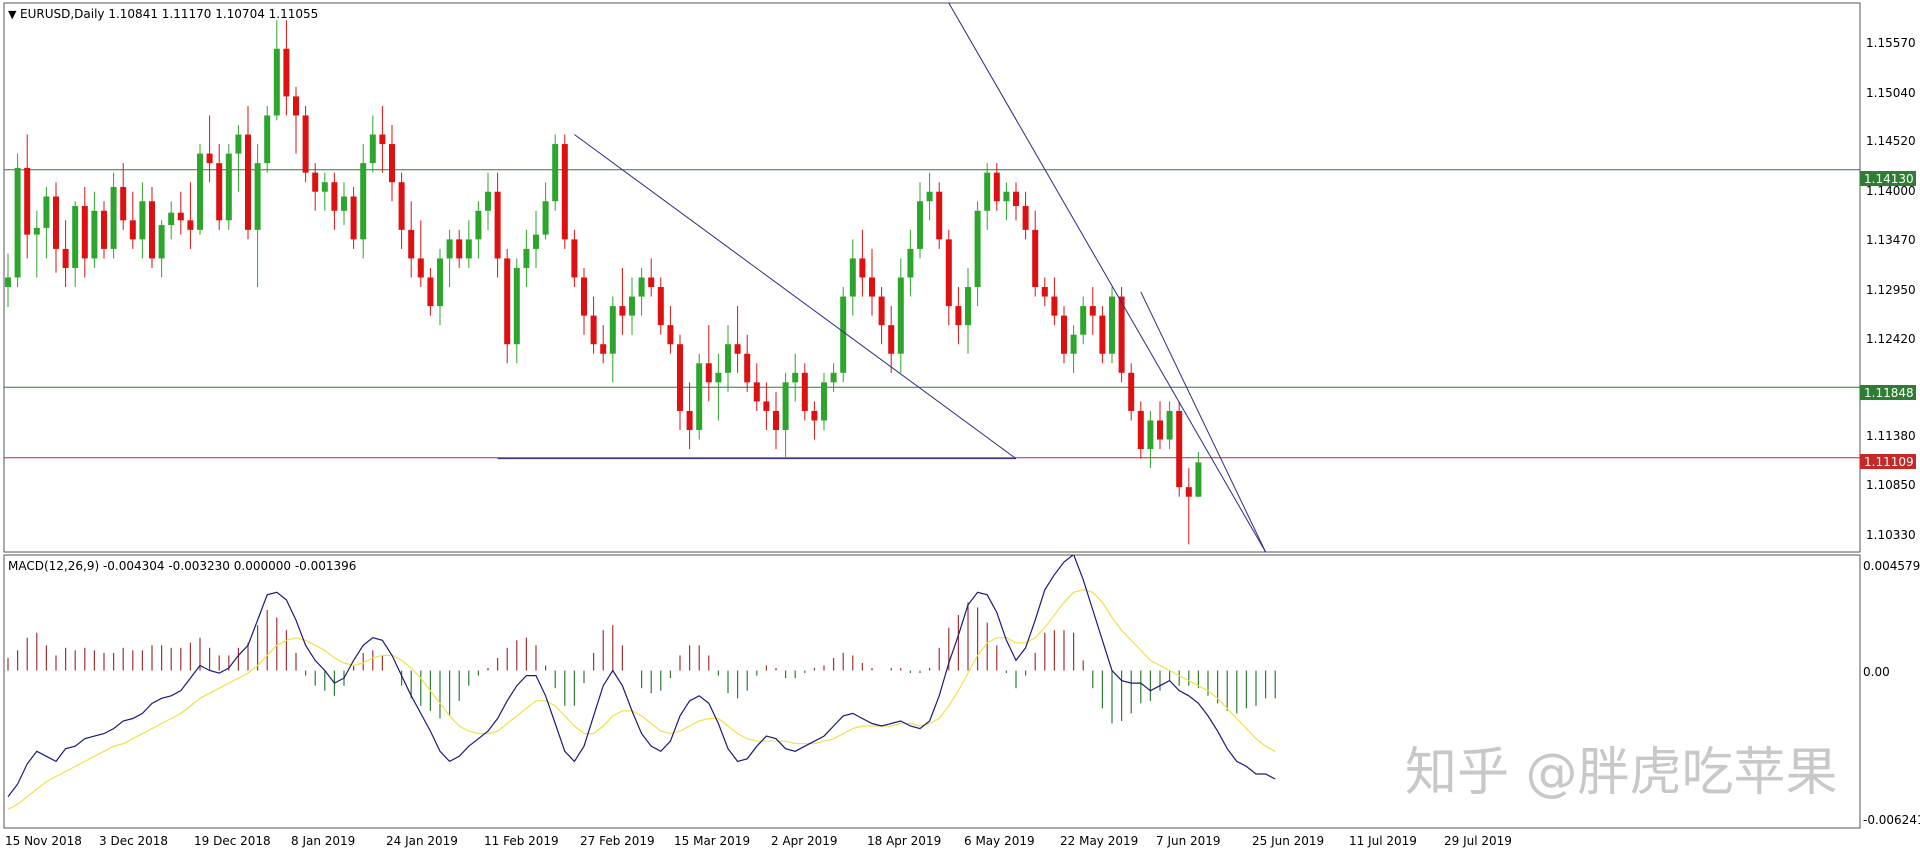 This screenshot has width=1920, height=857. What do you see at coordinates (1891, 436) in the screenshot?
I see `price-y-tick: 1.11380` at bounding box center [1891, 436].